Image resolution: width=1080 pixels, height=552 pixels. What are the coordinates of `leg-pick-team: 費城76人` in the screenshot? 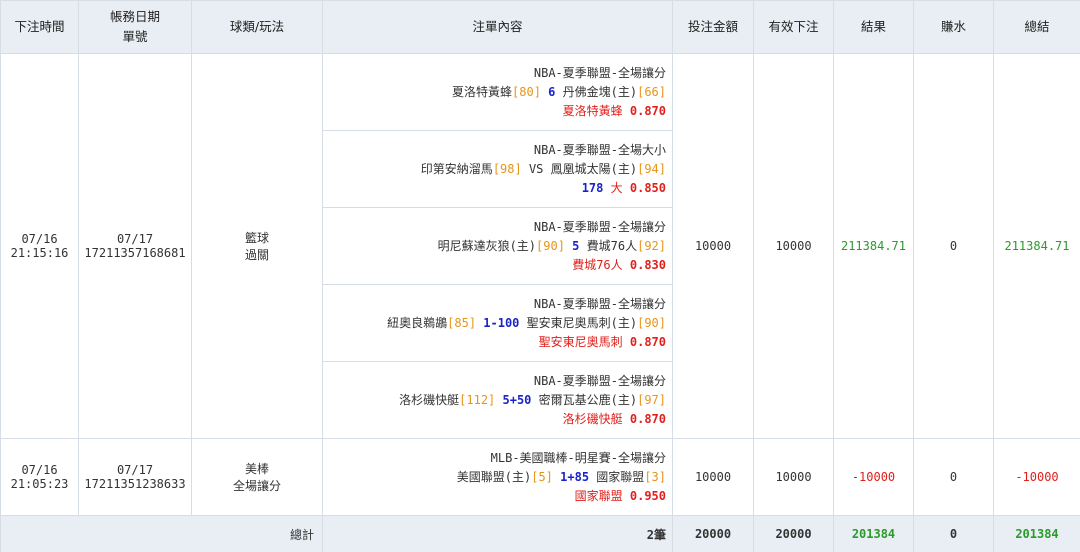 It's located at (597, 264).